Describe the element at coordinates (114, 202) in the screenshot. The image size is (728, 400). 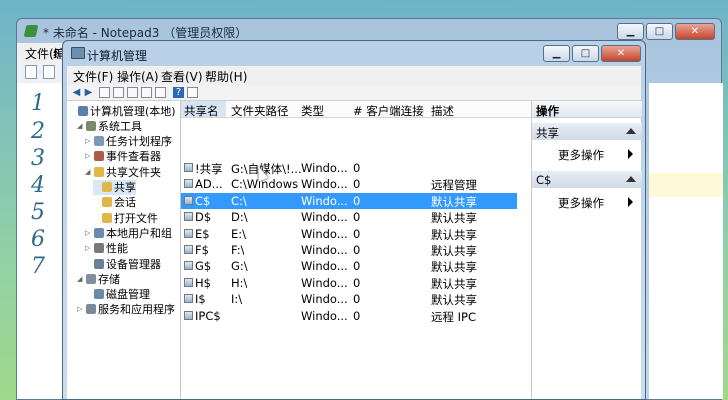
I see `tree-node: 会话` at that location.